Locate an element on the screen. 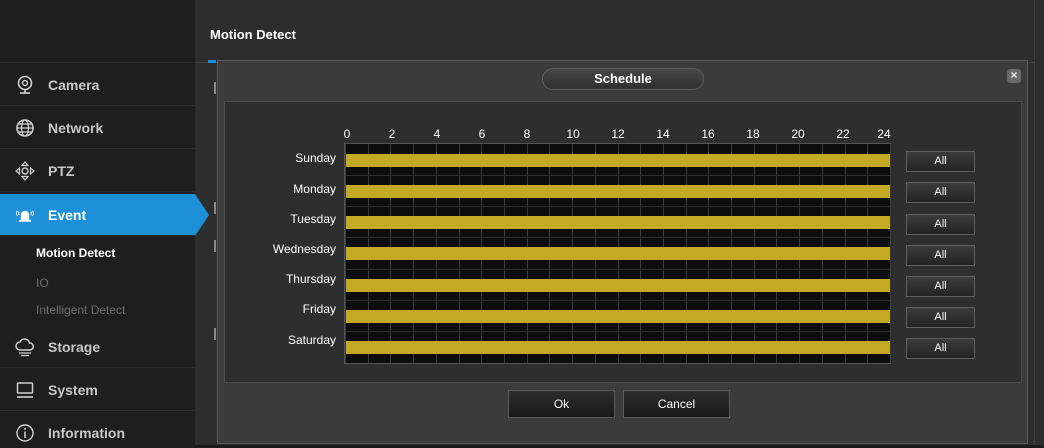 The height and width of the screenshot is (448, 1044). all-button-thursday: All is located at coordinates (940, 286).